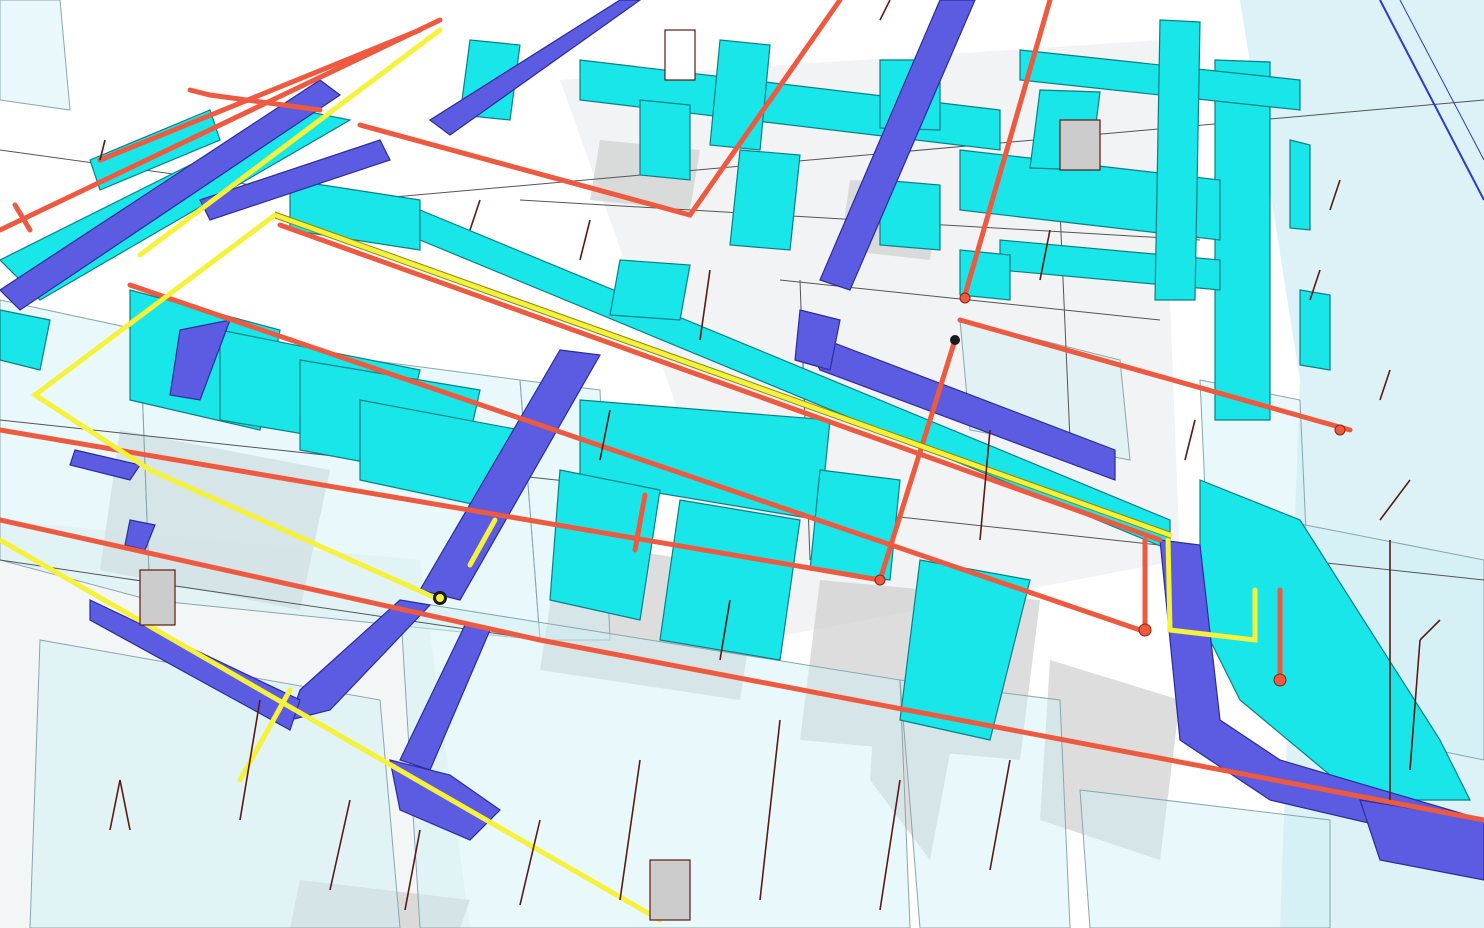 This screenshot has height=928, width=1484. Describe the element at coordinates (1242, 240) in the screenshot. I see `supply-duct-riser-right` at that location.